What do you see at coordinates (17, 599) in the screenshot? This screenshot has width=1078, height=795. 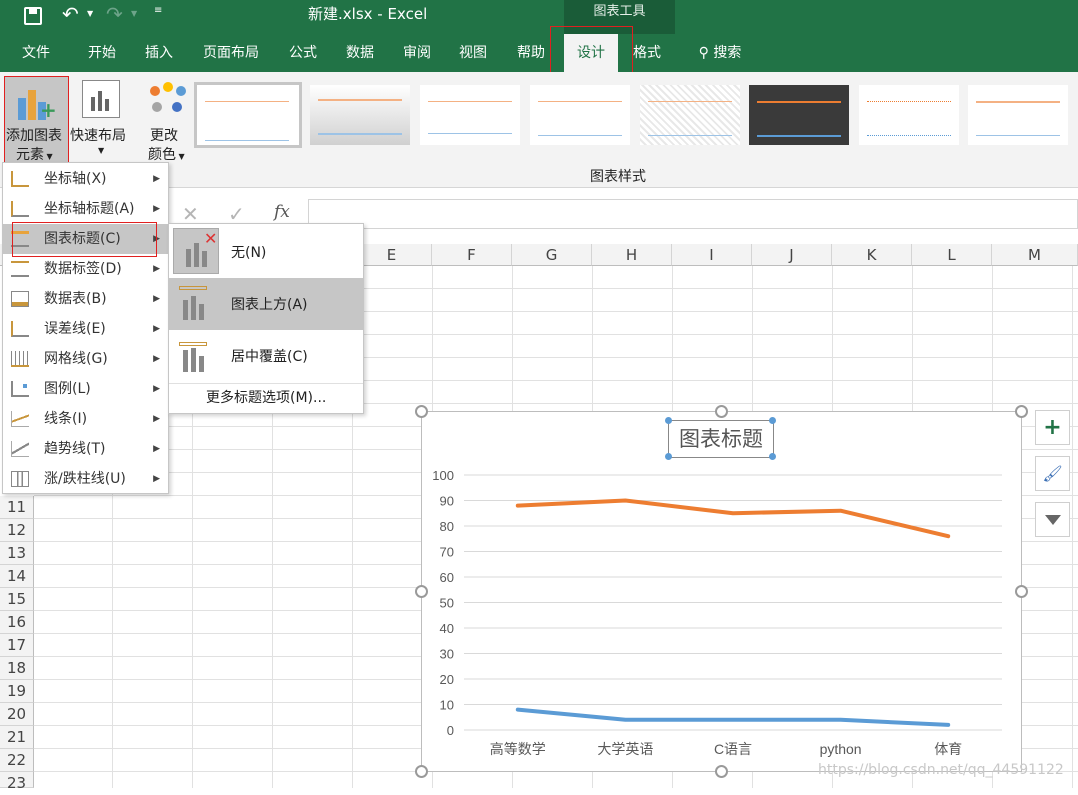 I see `row-header-15: 15` at bounding box center [17, 599].